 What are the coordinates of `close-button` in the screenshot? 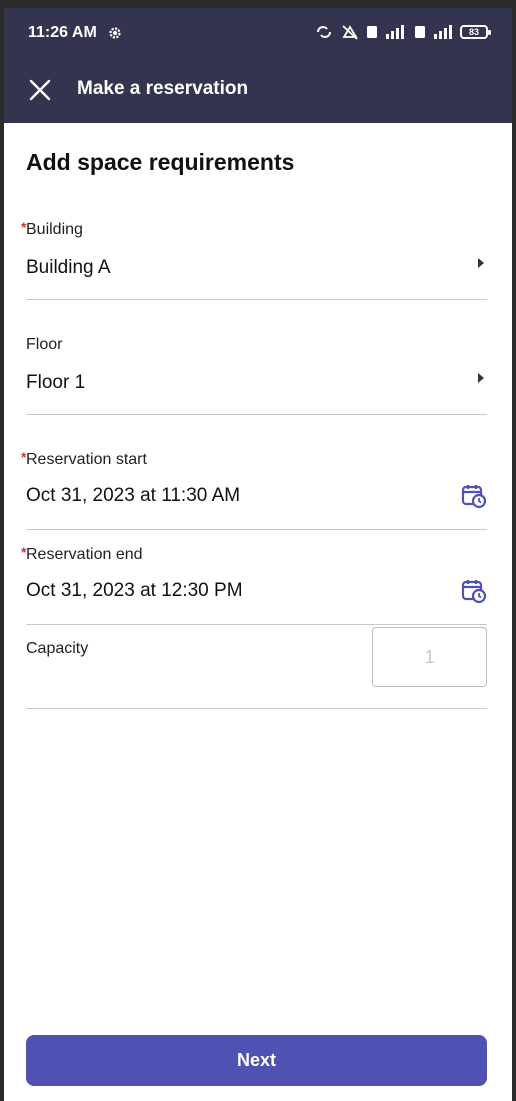 It's located at (40, 90).